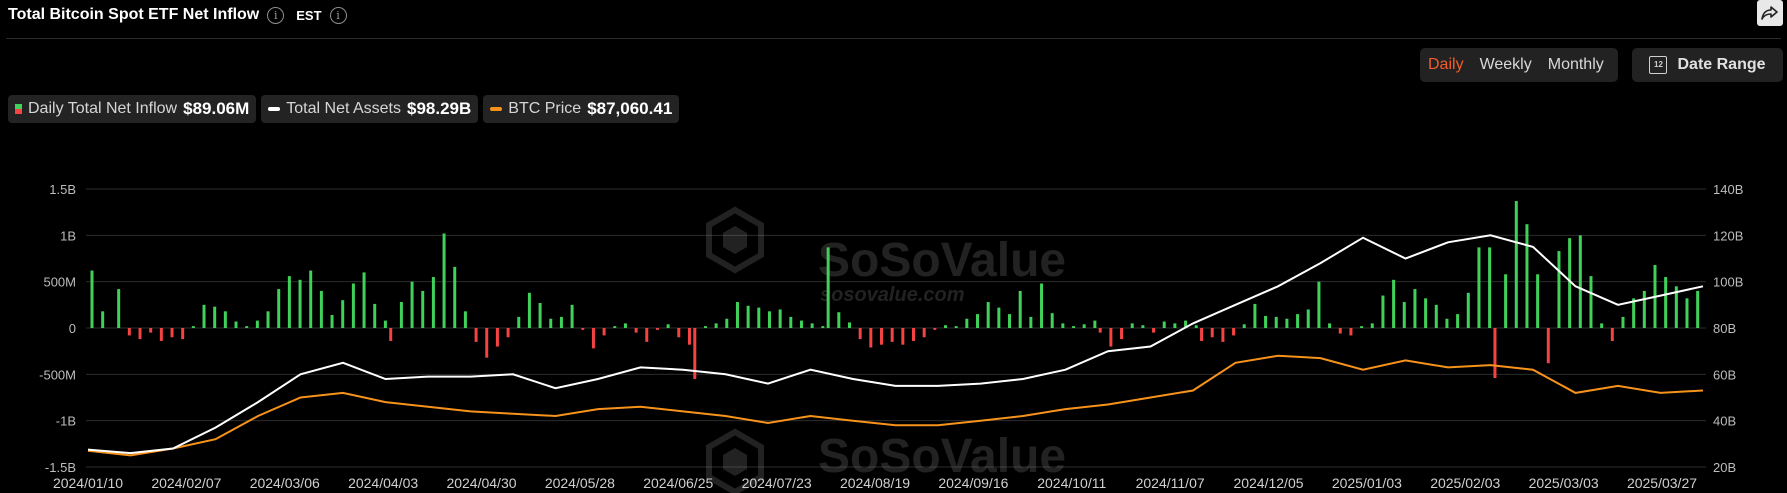 The image size is (1787, 493). Describe the element at coordinates (1724, 467) in the screenshot. I see `right-tick-label: 20B` at that location.